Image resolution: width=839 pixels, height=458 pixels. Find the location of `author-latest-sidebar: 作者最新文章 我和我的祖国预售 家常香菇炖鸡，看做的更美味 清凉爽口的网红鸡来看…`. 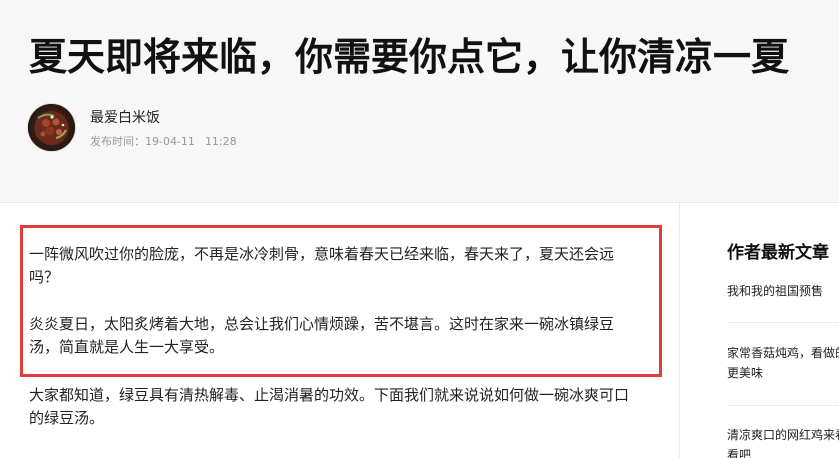

author-latest-sidebar: 作者最新文章 我和我的祖国预售 家常香菇炖鸡，看做的更美味 清凉爽口的网红鸡来看… is located at coordinates (759, 330).